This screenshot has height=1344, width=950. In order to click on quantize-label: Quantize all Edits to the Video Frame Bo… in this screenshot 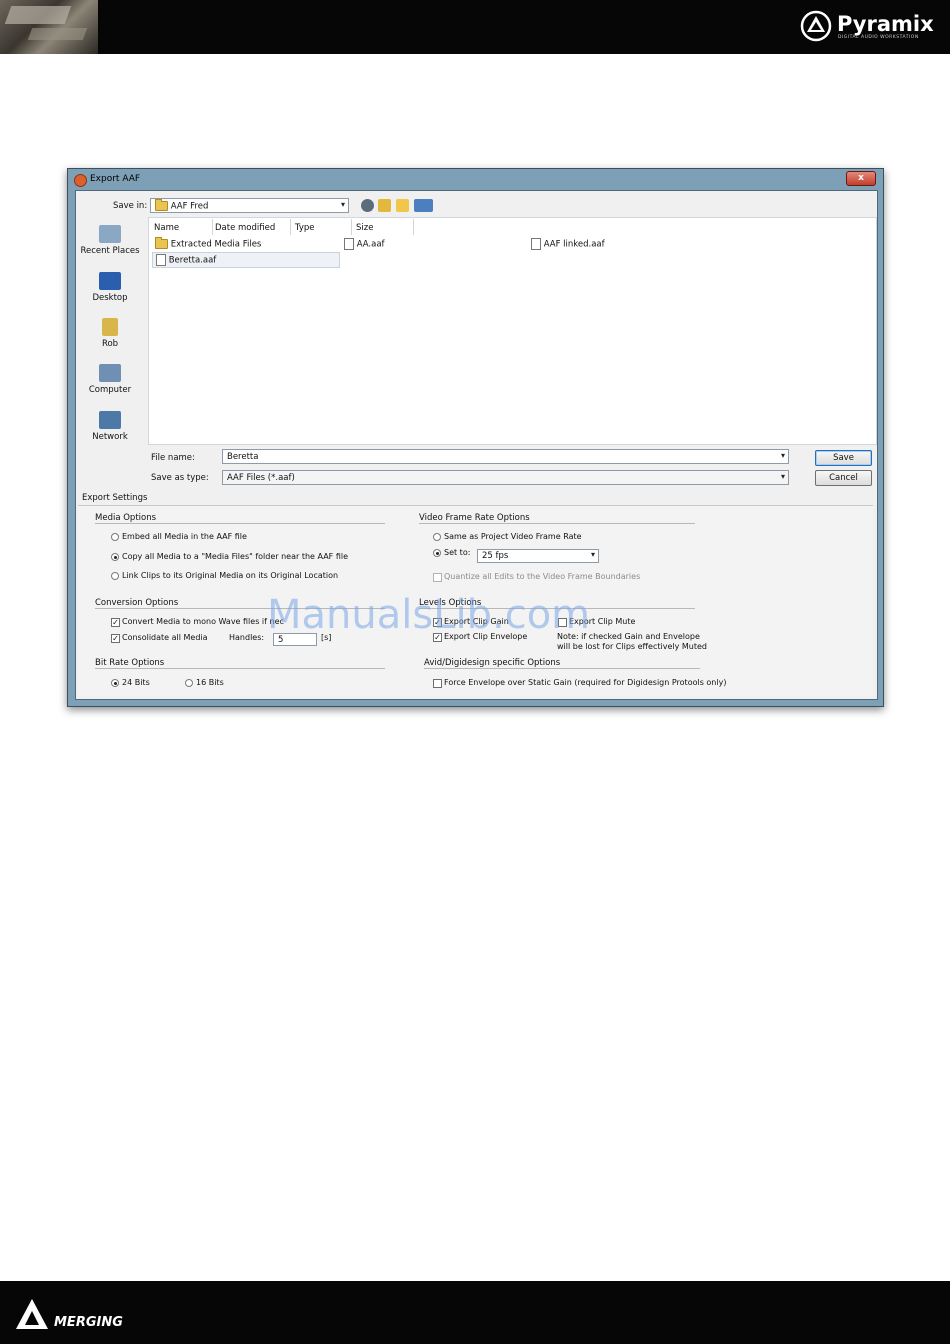, I will do `click(542, 576)`.